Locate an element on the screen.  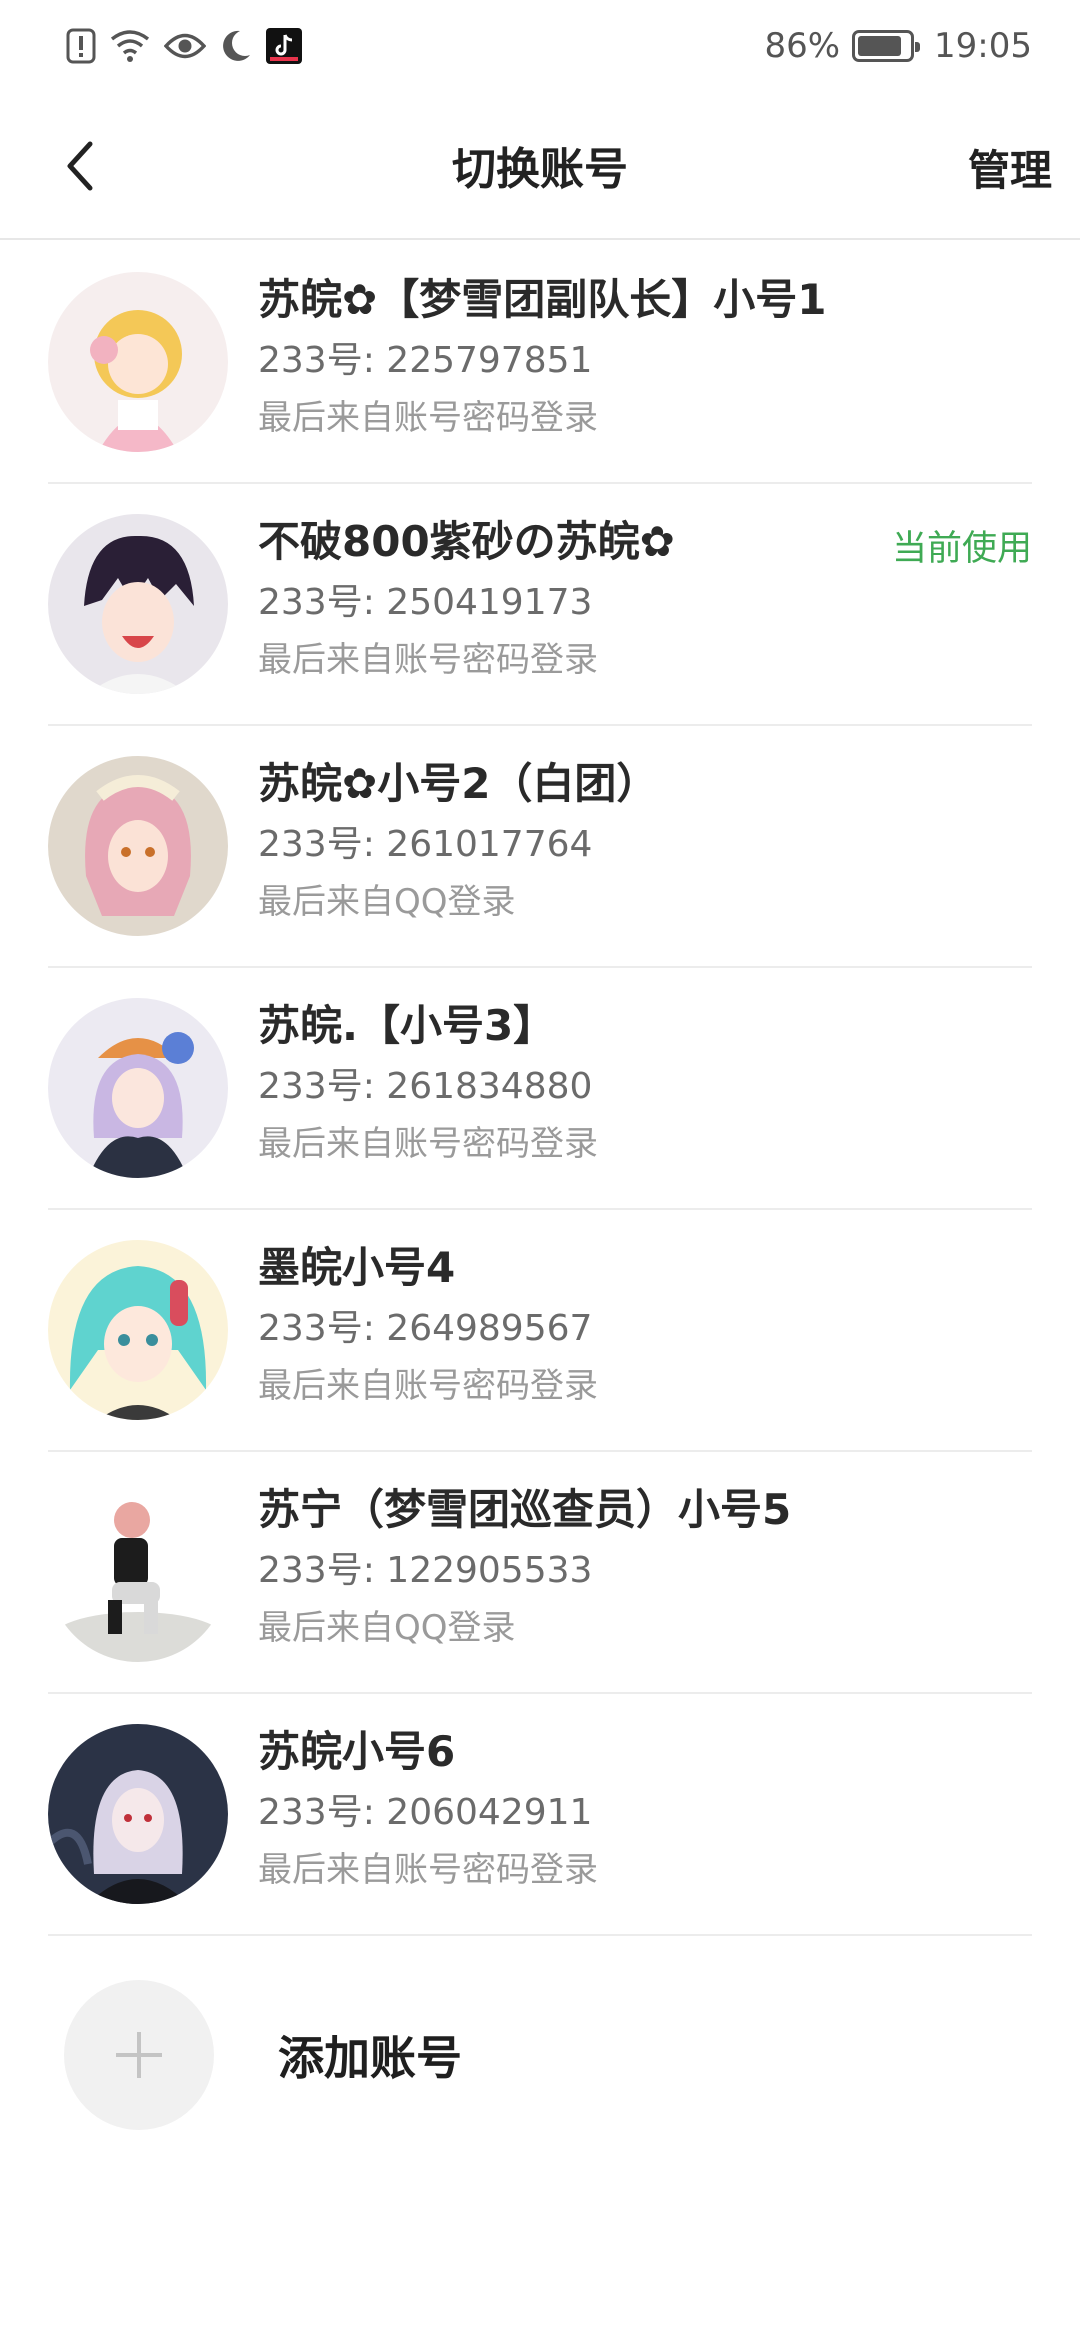
tiktok-icon is located at coordinates (284, 46).